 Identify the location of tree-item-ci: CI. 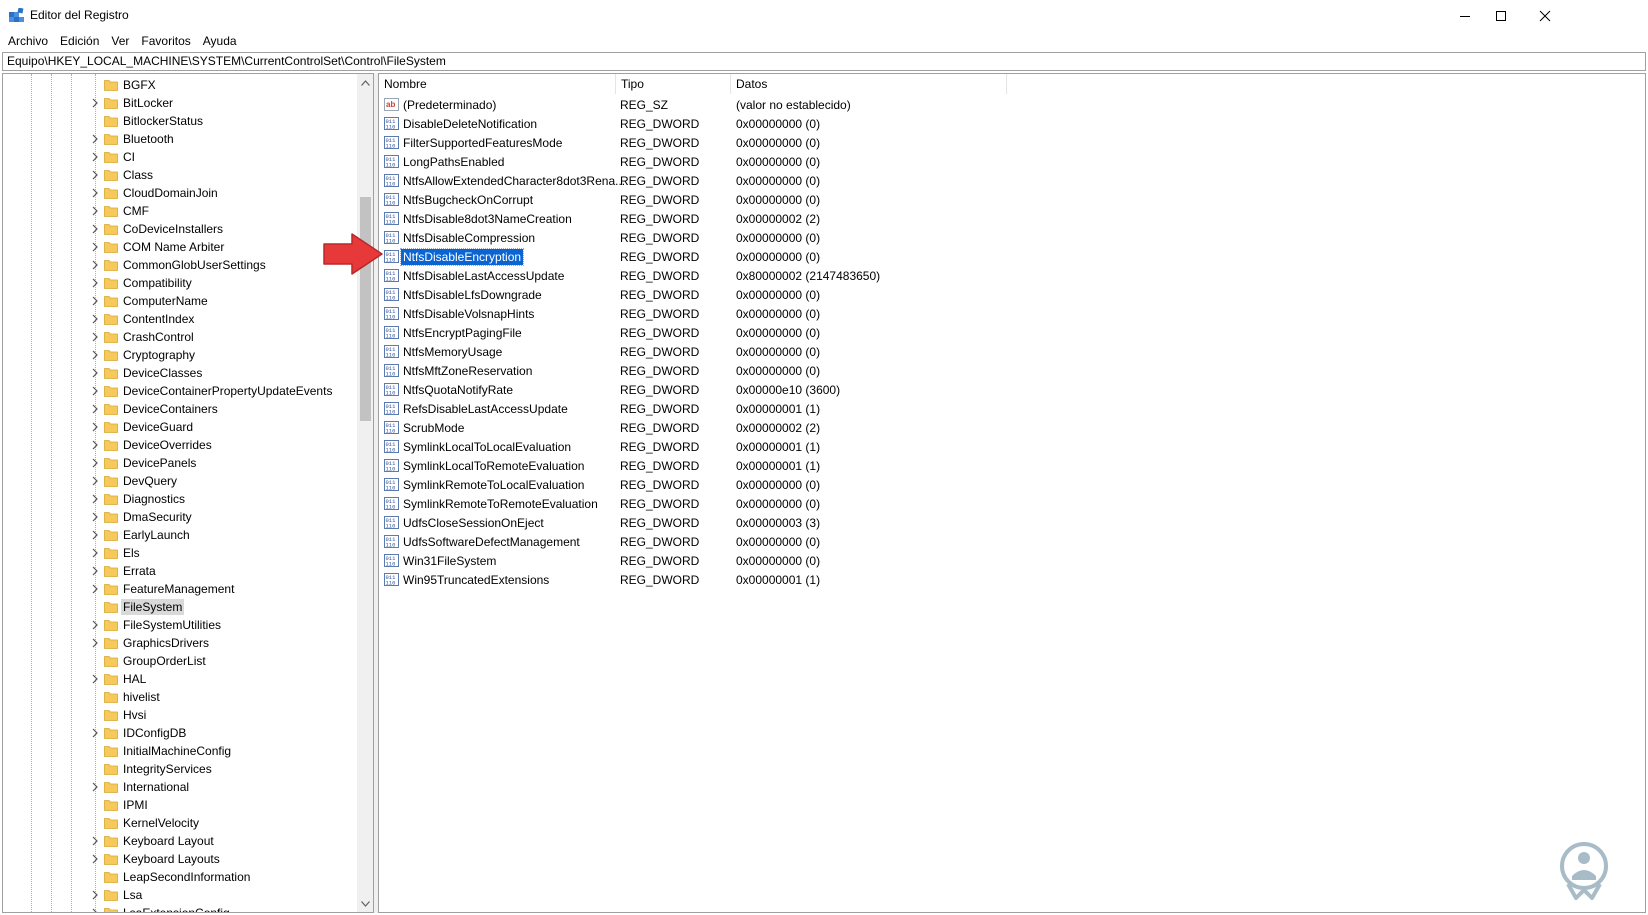
(180, 157).